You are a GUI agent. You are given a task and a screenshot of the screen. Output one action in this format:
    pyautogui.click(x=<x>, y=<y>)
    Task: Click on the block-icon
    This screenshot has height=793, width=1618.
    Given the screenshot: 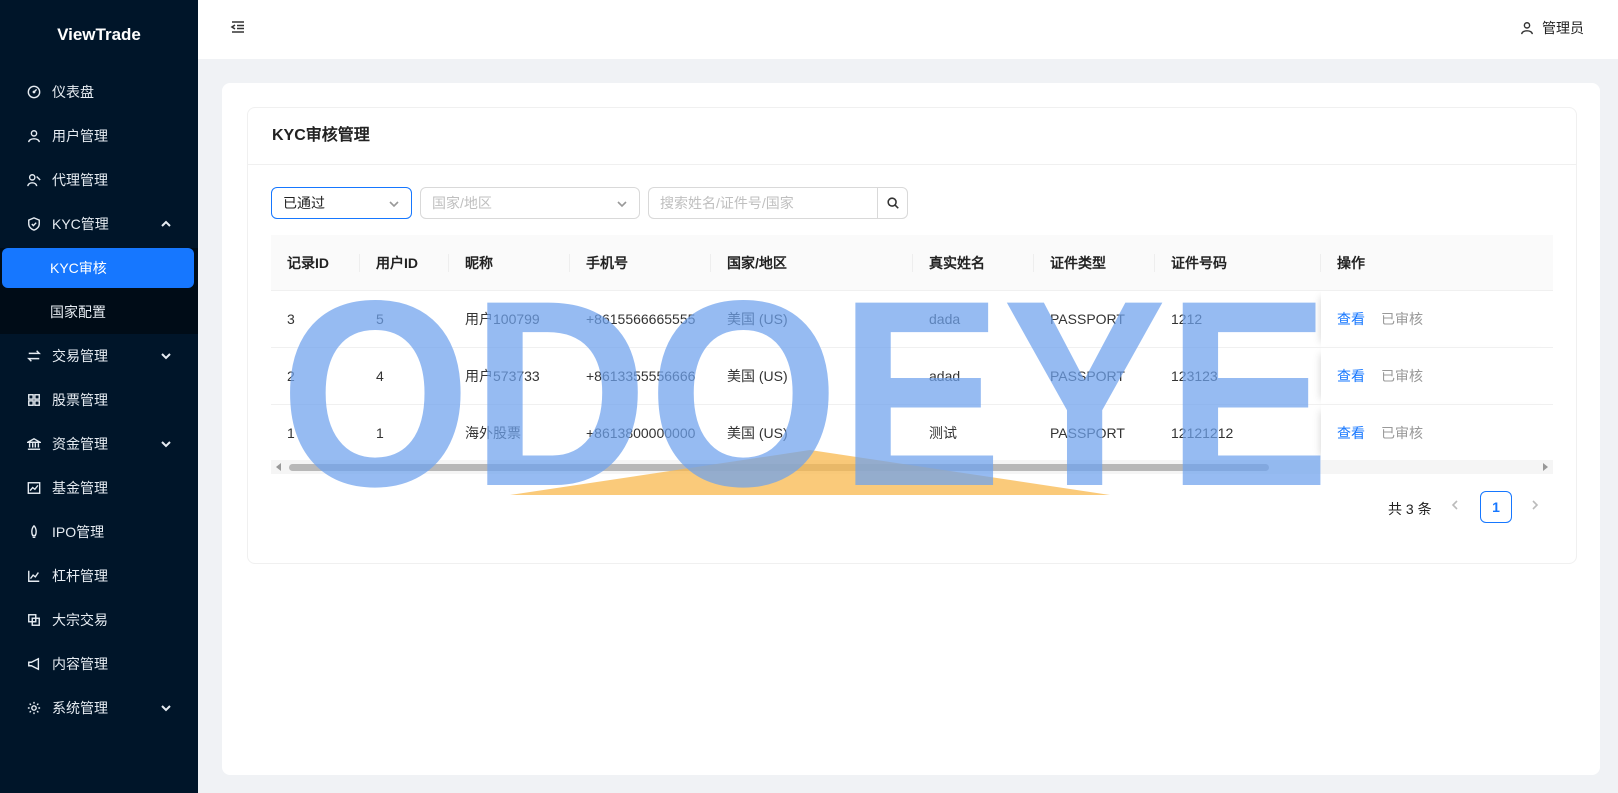 What is the action you would take?
    pyautogui.click(x=34, y=620)
    